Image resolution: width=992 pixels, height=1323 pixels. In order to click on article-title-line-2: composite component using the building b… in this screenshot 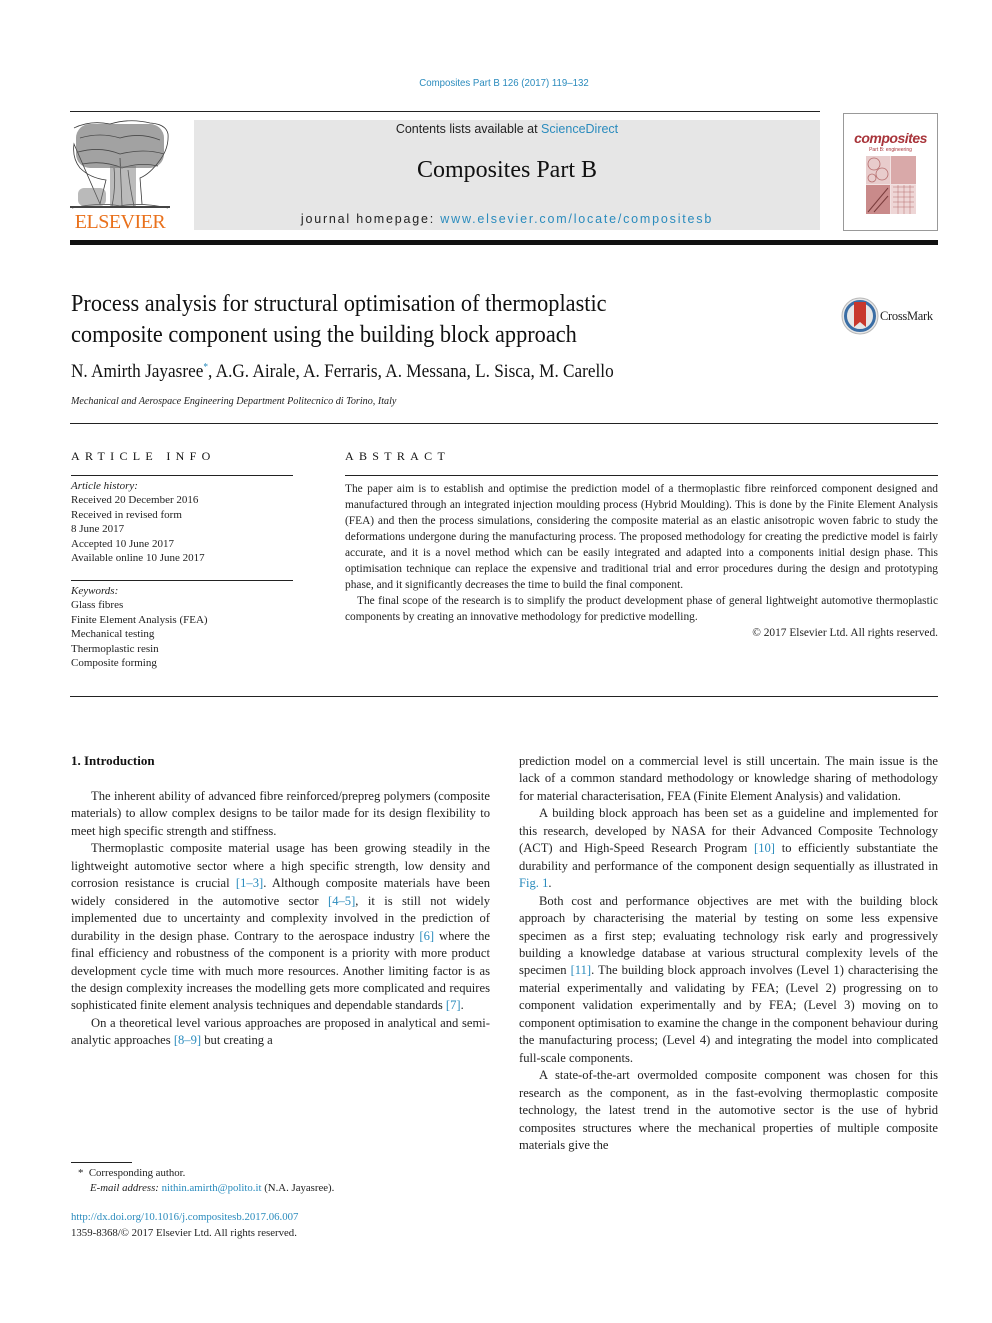, I will do `click(324, 335)`.